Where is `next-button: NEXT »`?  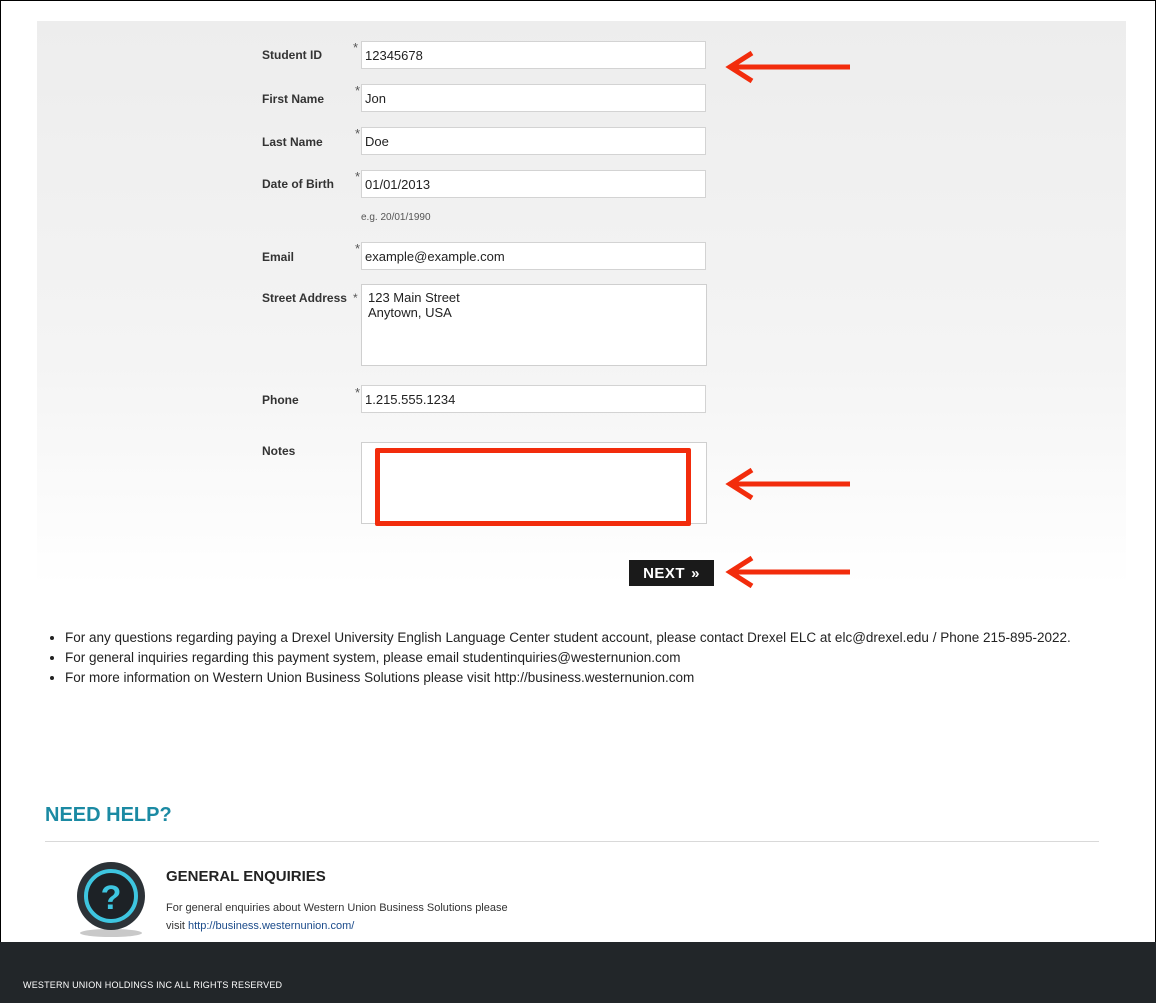
next-button: NEXT » is located at coordinates (671, 573).